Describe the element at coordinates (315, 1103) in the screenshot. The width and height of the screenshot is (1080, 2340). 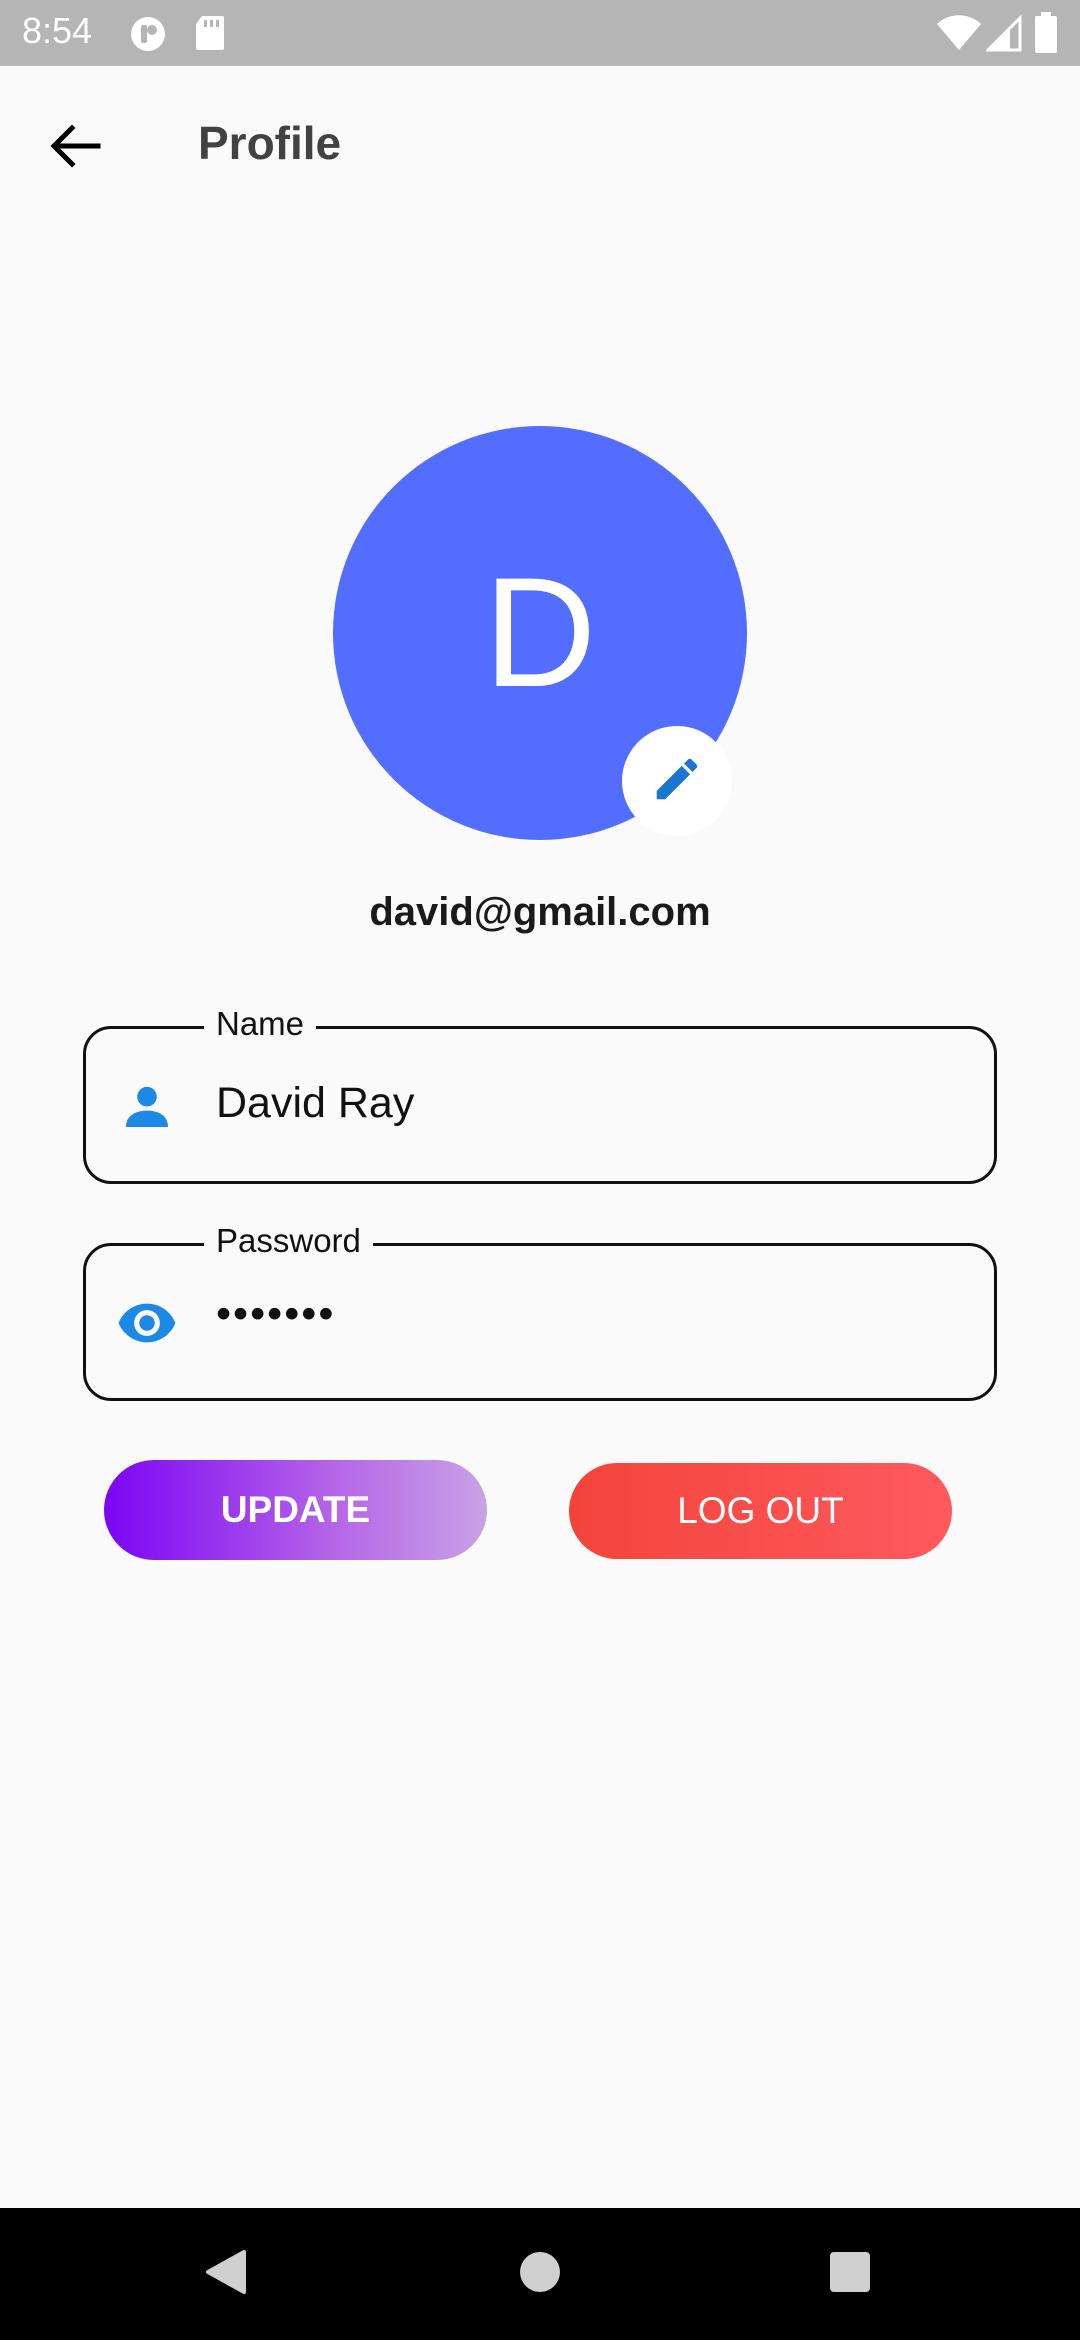
I see `name-input: David Ray` at that location.